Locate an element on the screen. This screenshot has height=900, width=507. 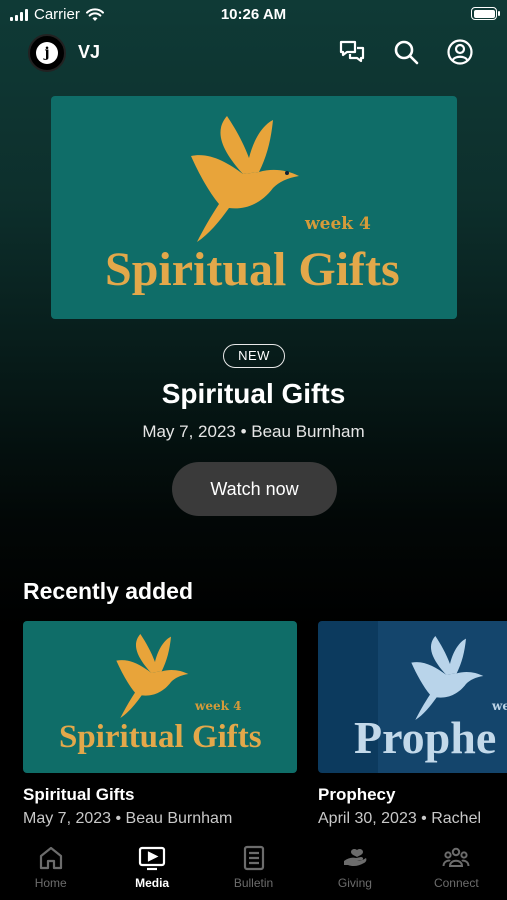
tv-icon is located at coordinates (152, 858).